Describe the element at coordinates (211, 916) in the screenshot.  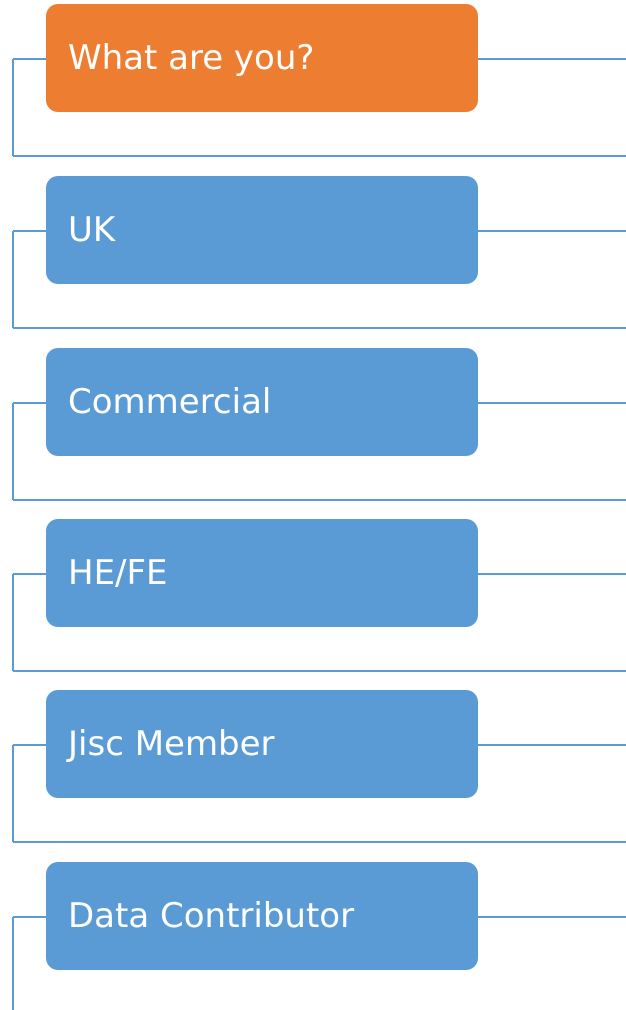
I see `step-label: Data Contributor` at that location.